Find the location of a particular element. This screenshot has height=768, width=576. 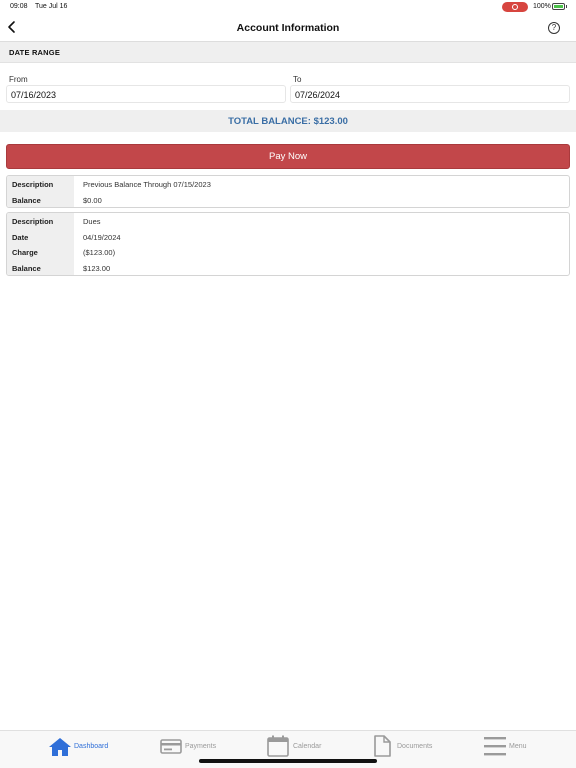

tab-dashboard: Dashboard is located at coordinates (81, 746).